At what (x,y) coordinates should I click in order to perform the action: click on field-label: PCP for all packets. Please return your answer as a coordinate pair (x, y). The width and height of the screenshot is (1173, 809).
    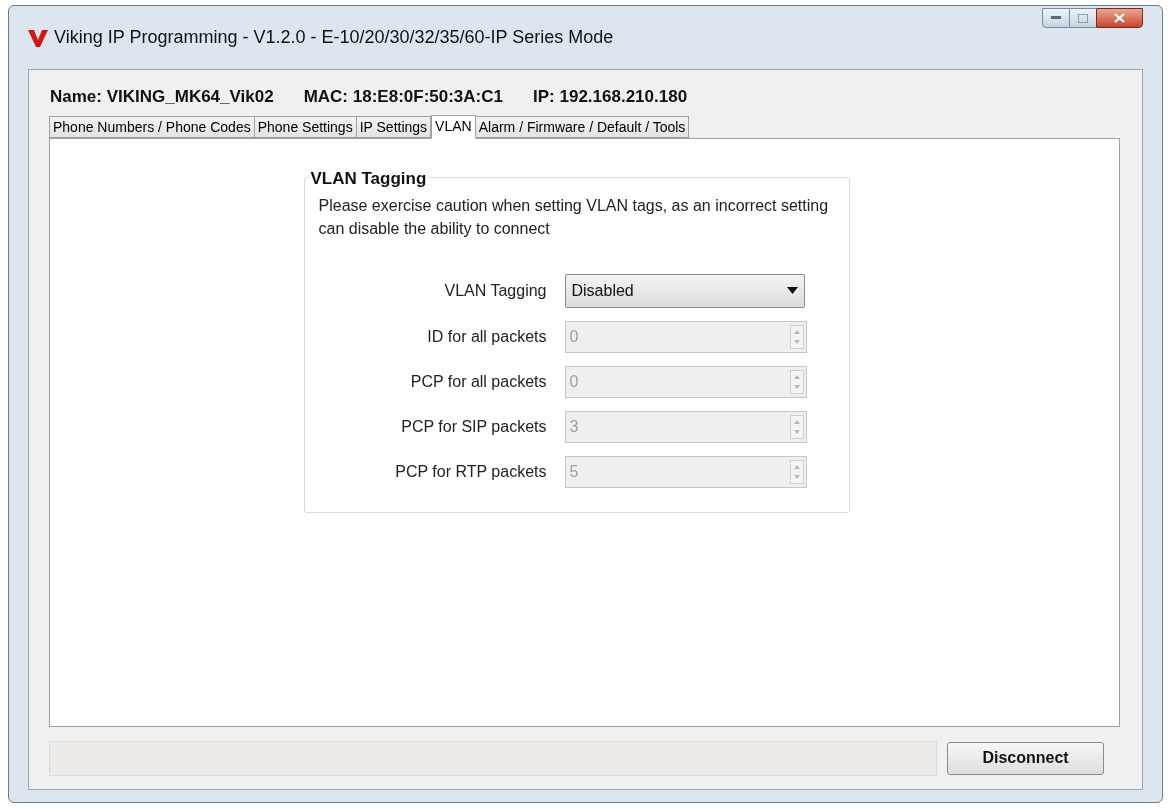
    Looking at the image, I should click on (478, 381).